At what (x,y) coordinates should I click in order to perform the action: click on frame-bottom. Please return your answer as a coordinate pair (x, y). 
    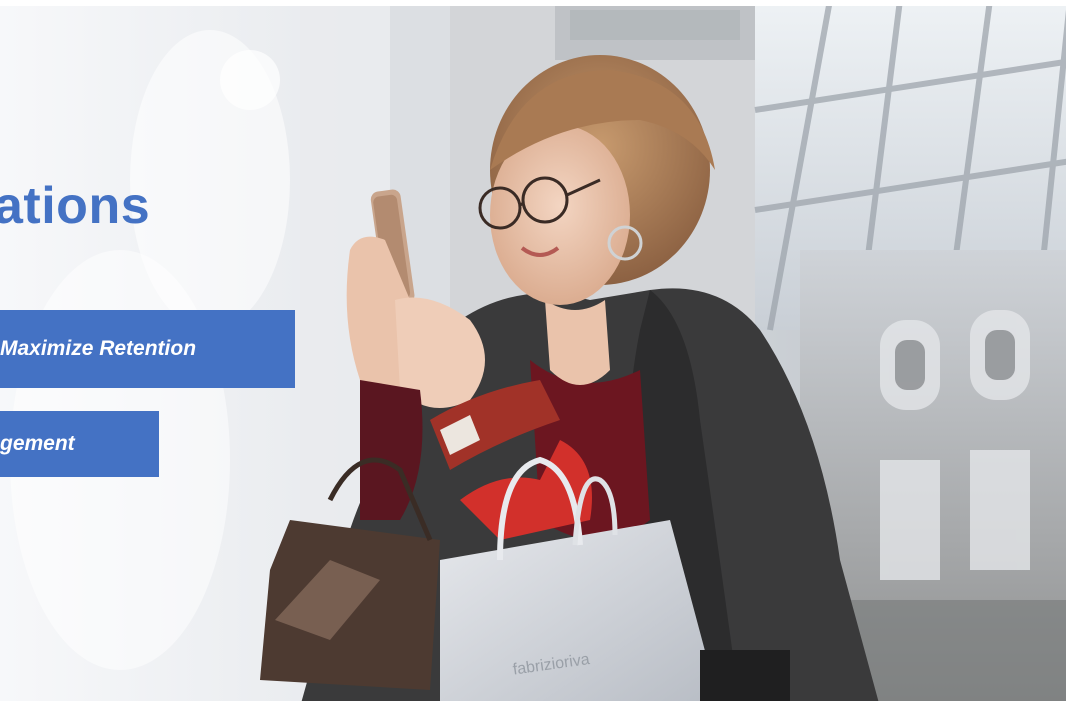
    Looking at the image, I should click on (539, 704).